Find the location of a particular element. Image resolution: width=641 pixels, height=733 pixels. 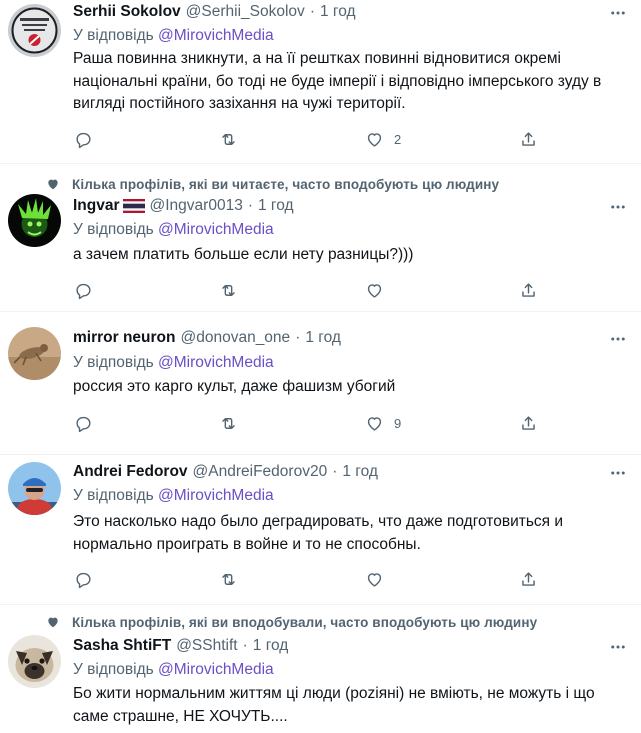

like-count: 9 is located at coordinates (398, 423).